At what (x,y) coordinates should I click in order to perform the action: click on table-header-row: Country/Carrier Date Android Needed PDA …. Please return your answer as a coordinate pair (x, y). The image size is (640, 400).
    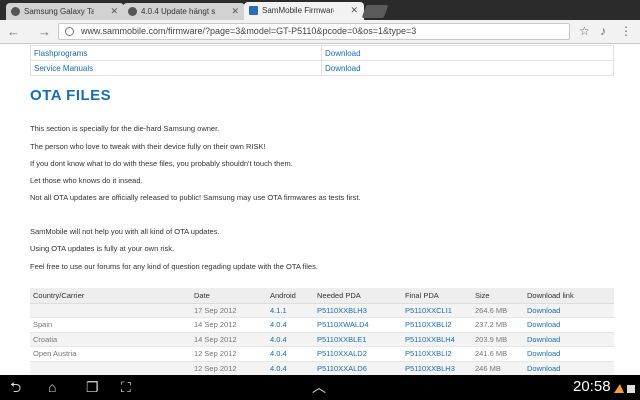
    Looking at the image, I should click on (322, 296).